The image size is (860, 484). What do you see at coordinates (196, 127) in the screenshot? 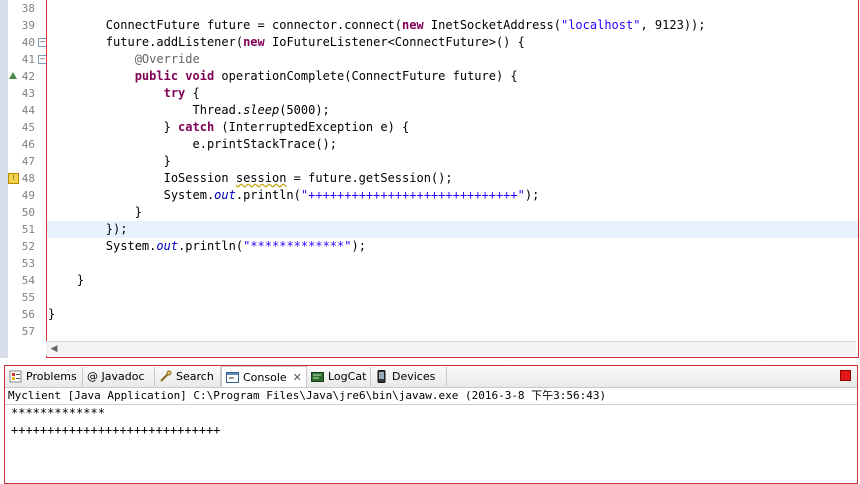
I see `code-token: catch` at bounding box center [196, 127].